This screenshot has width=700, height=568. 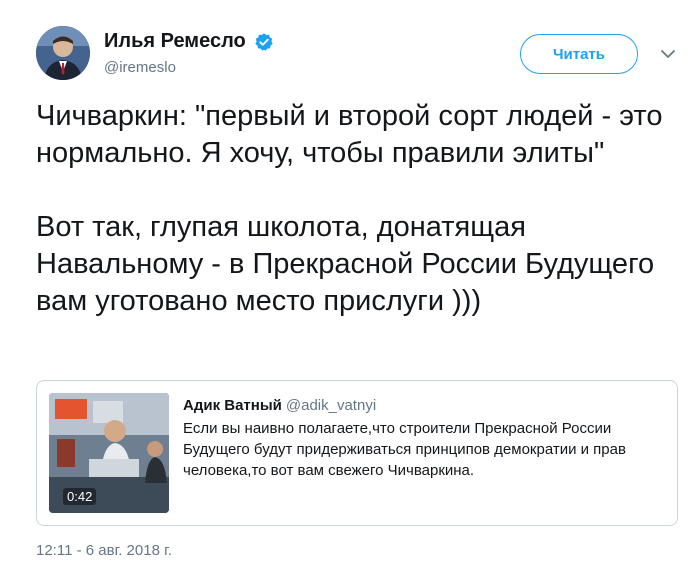 I want to click on follow-button: Читать, so click(x=579, y=54).